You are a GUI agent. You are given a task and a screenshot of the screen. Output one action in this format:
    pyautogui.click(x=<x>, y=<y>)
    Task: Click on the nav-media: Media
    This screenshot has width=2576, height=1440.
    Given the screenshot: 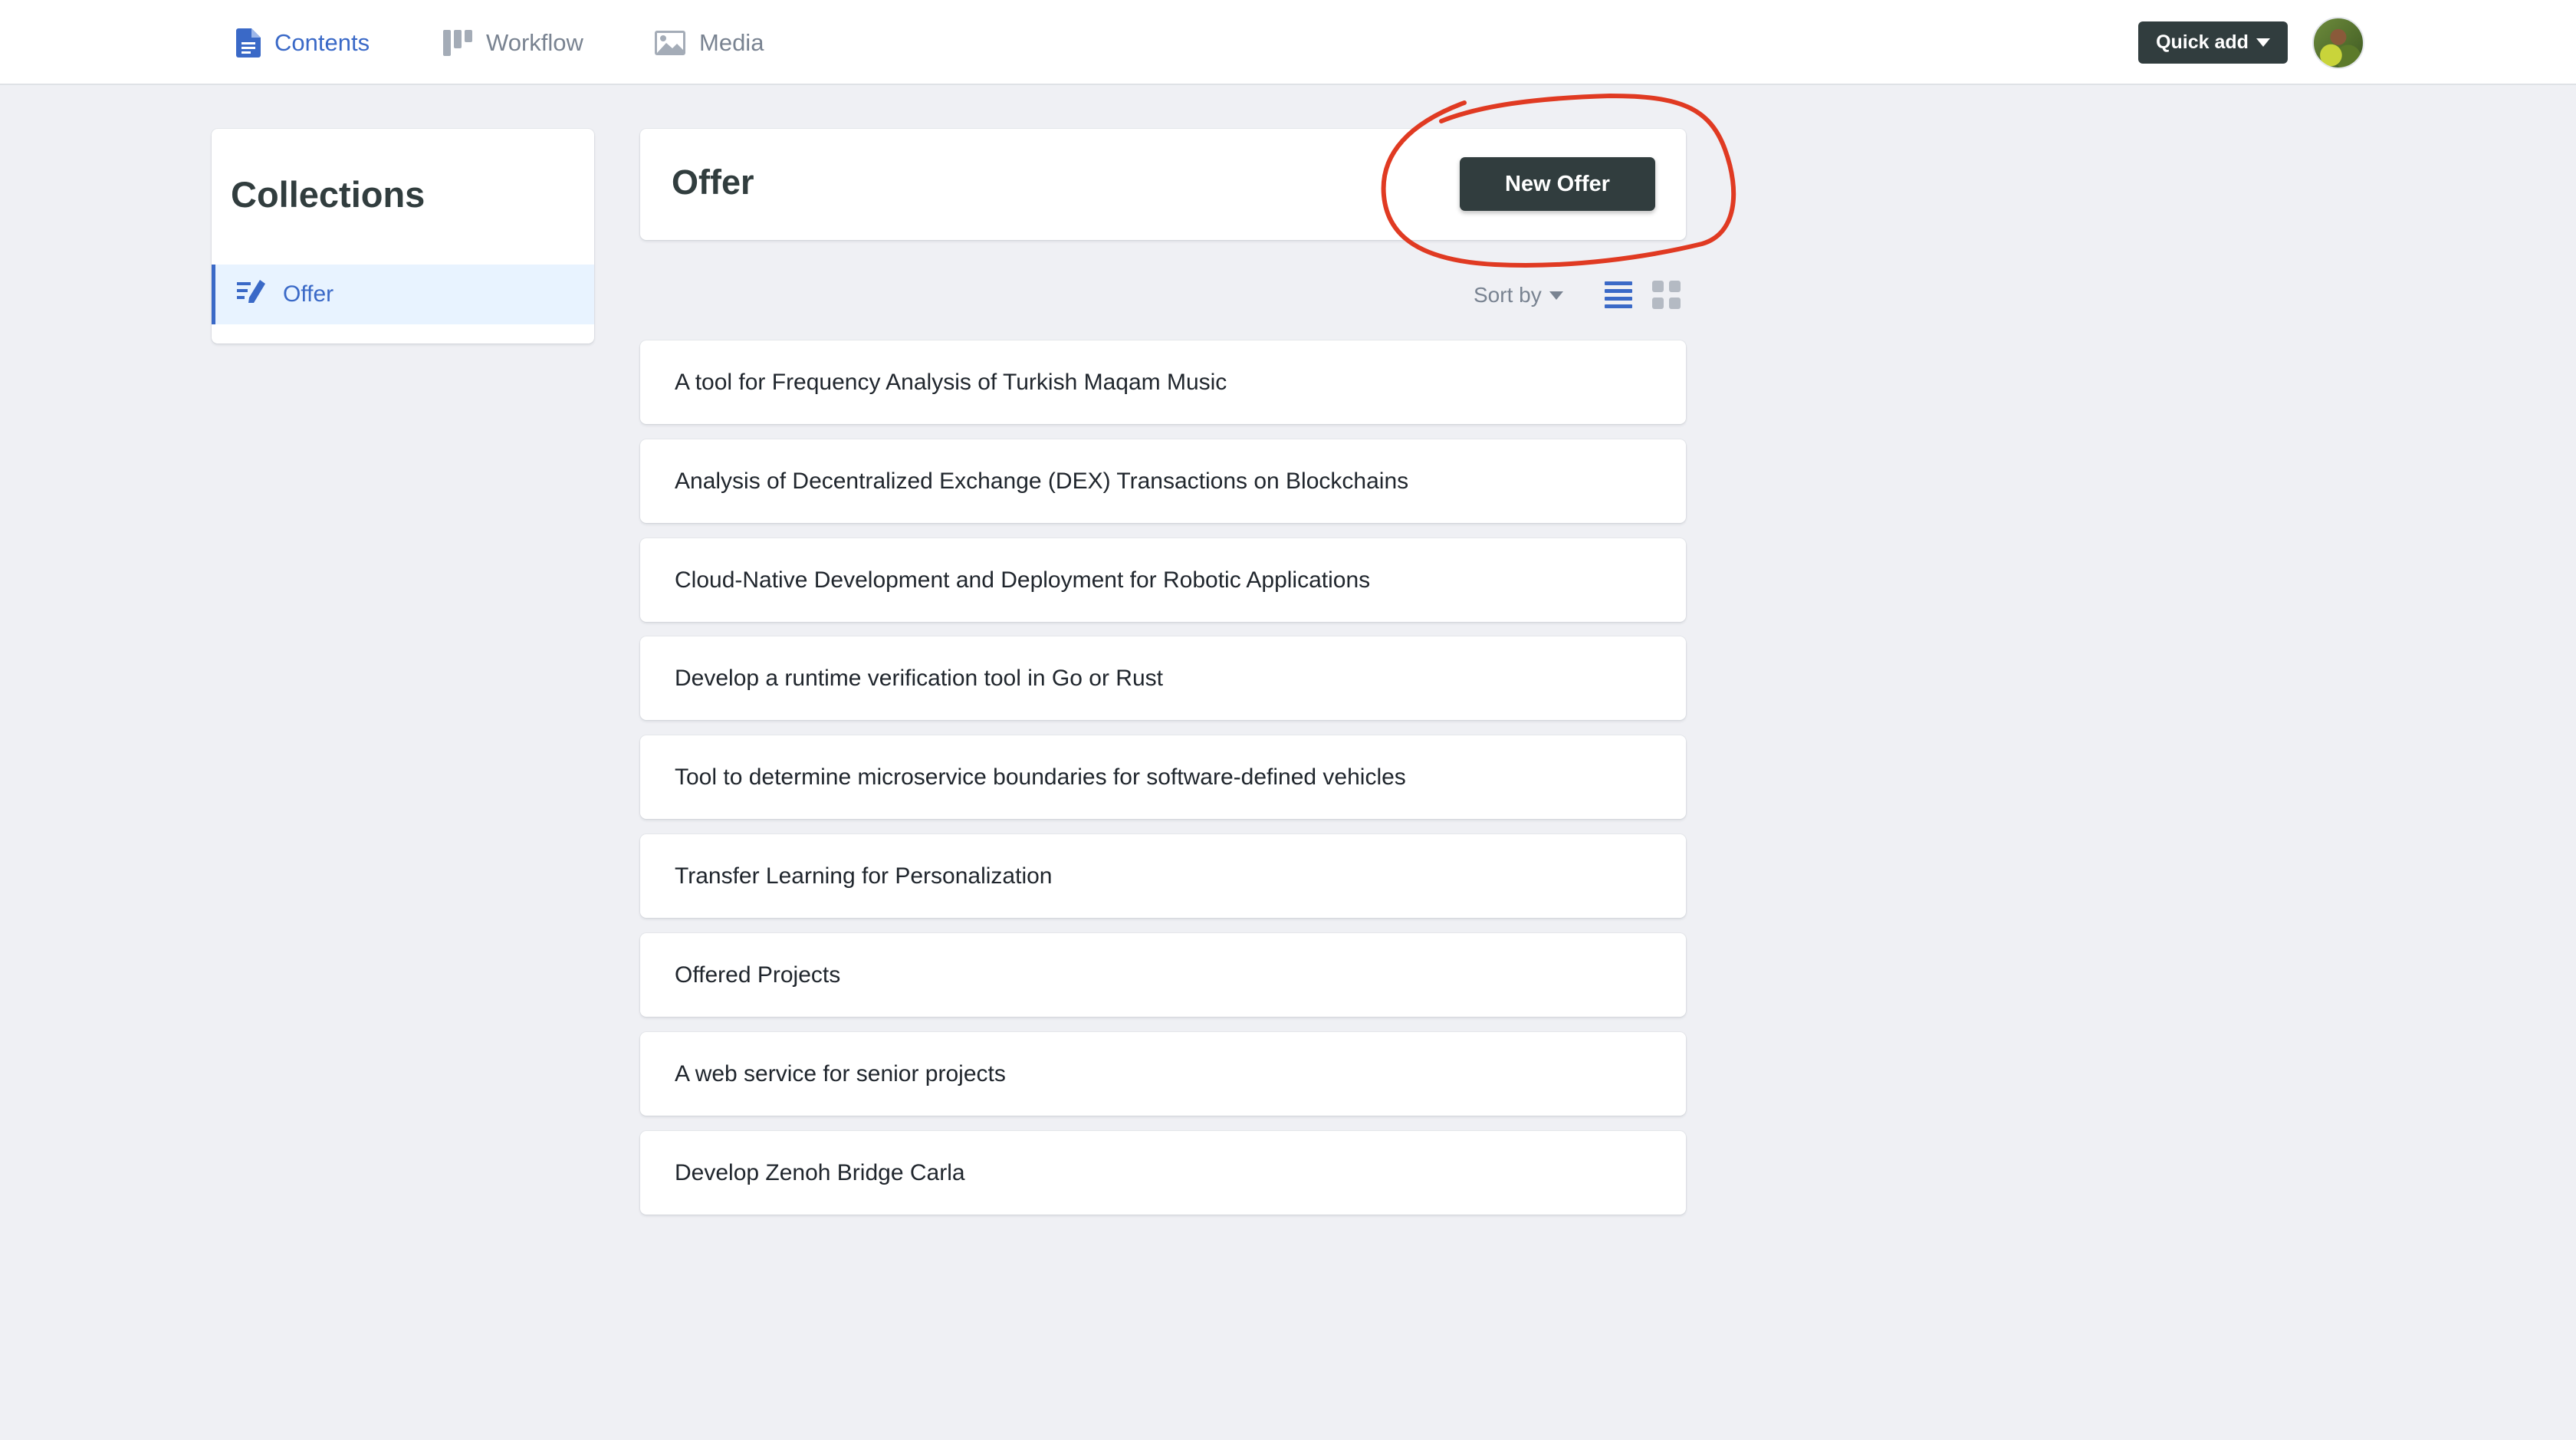 What is the action you would take?
    pyautogui.click(x=709, y=42)
    